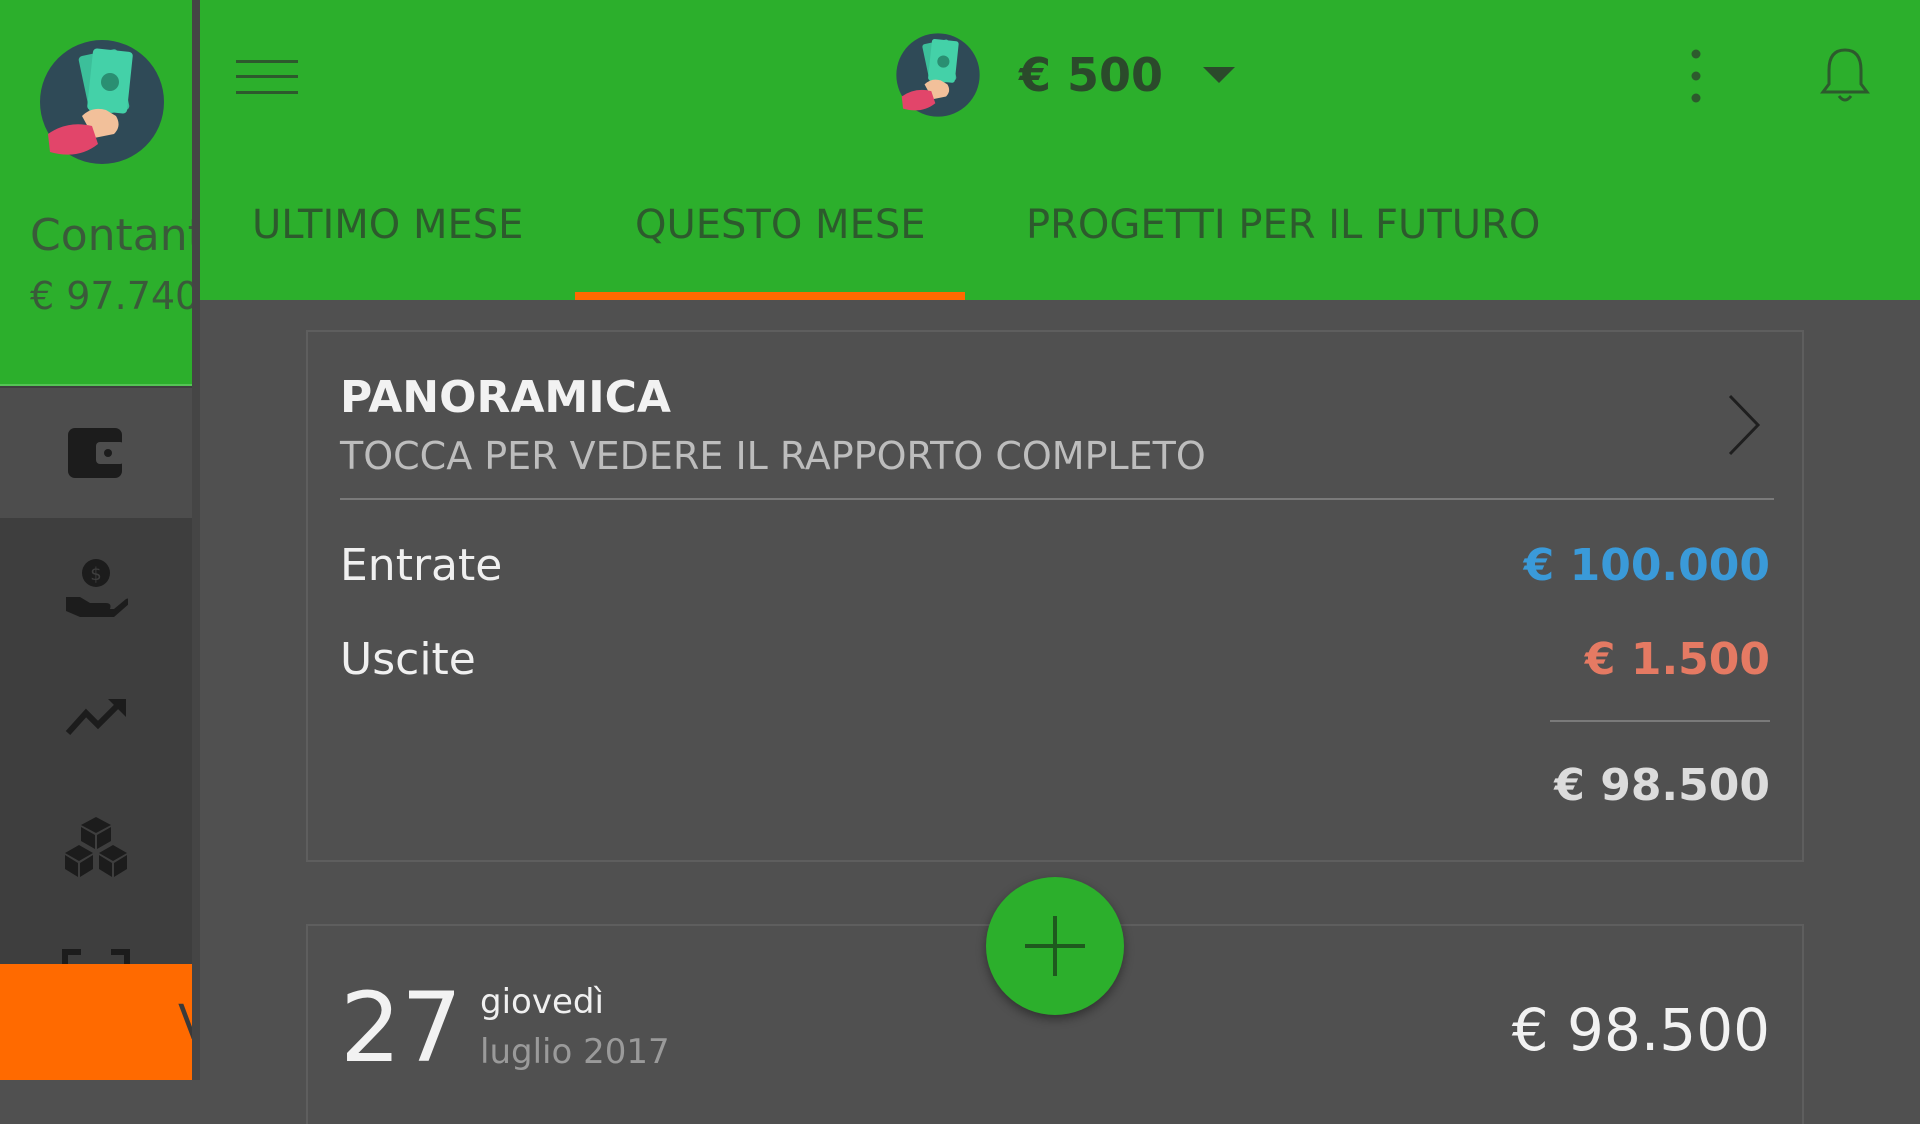 This screenshot has height=1124, width=1920. What do you see at coordinates (505, 397) in the screenshot?
I see `overview-title: PANORAMICA` at bounding box center [505, 397].